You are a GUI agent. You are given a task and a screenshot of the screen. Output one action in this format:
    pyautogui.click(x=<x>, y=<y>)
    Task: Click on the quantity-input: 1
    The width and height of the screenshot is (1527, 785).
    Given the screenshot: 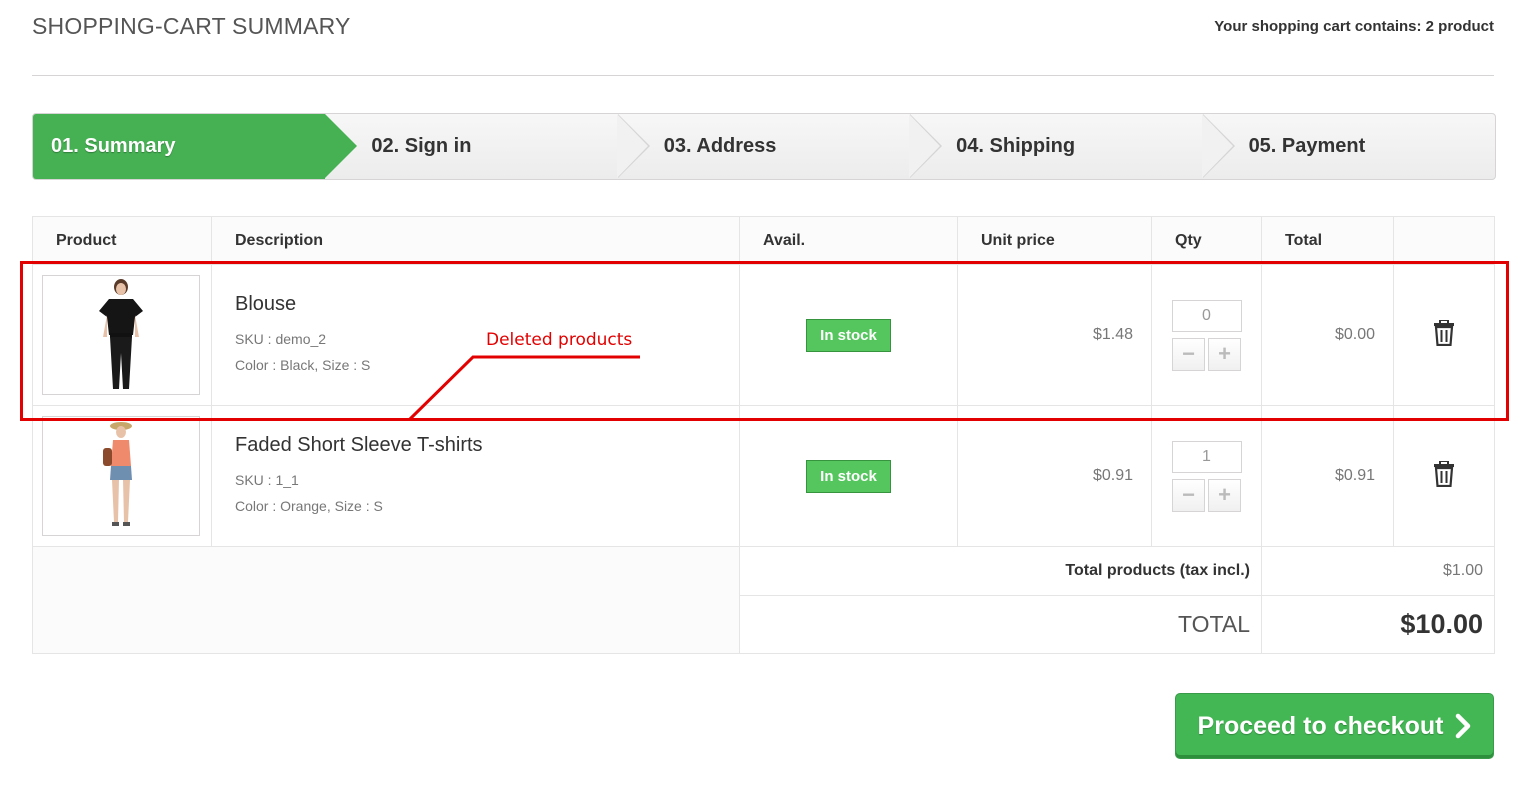 What is the action you would take?
    pyautogui.click(x=1206, y=456)
    